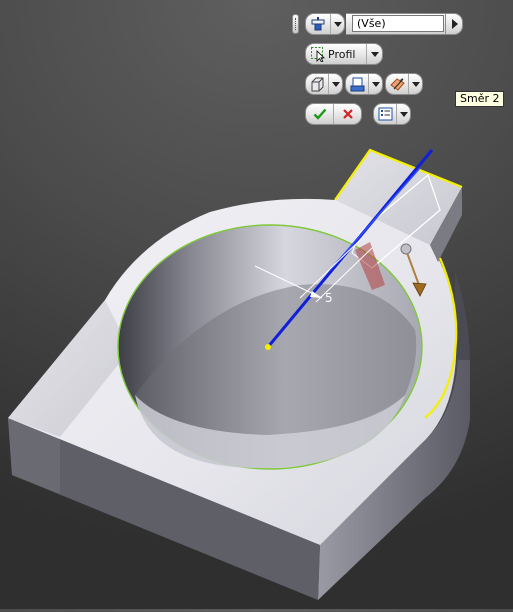  Describe the element at coordinates (329, 298) in the screenshot. I see `dimension-value: 5` at that location.